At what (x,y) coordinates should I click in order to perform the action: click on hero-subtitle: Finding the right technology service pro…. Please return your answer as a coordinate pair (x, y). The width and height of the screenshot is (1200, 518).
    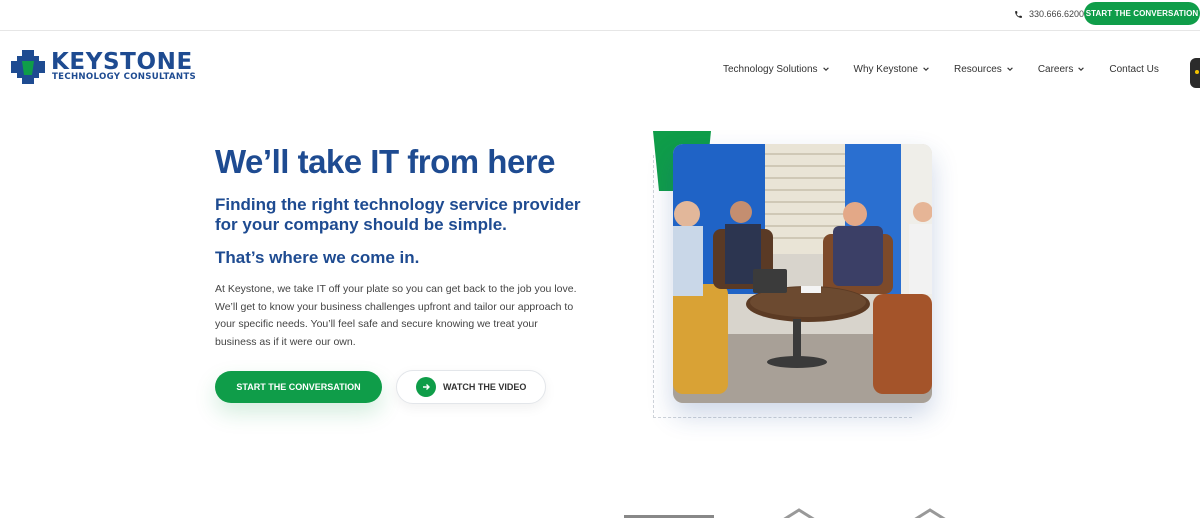
    Looking at the image, I should click on (398, 214).